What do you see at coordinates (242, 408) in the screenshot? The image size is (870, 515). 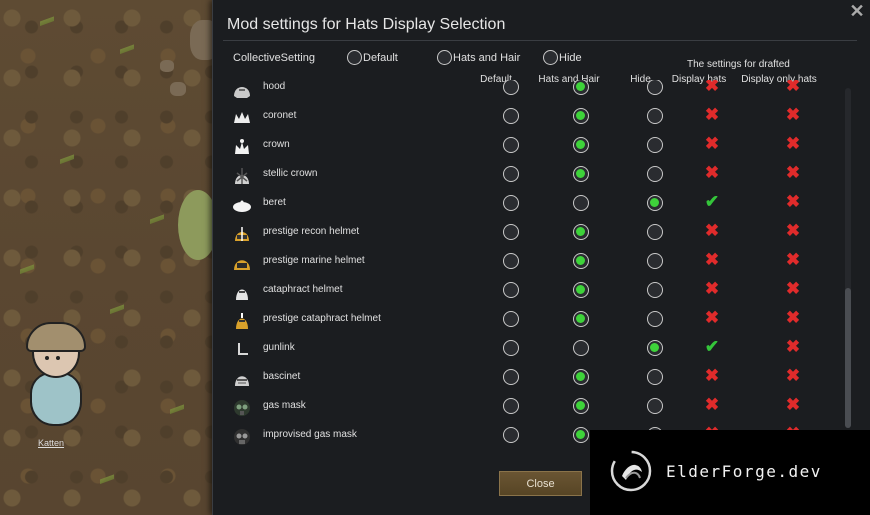 I see `gas-mask-icon` at bounding box center [242, 408].